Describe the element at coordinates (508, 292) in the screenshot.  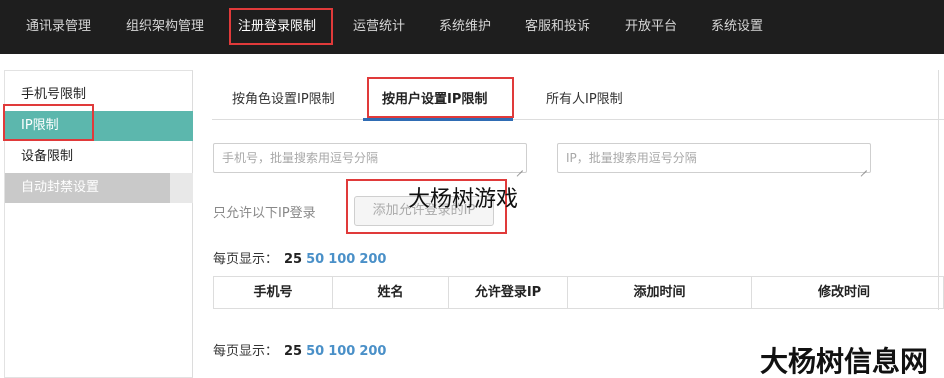
I see `column-header-allowed-ip: 允许登录IP` at that location.